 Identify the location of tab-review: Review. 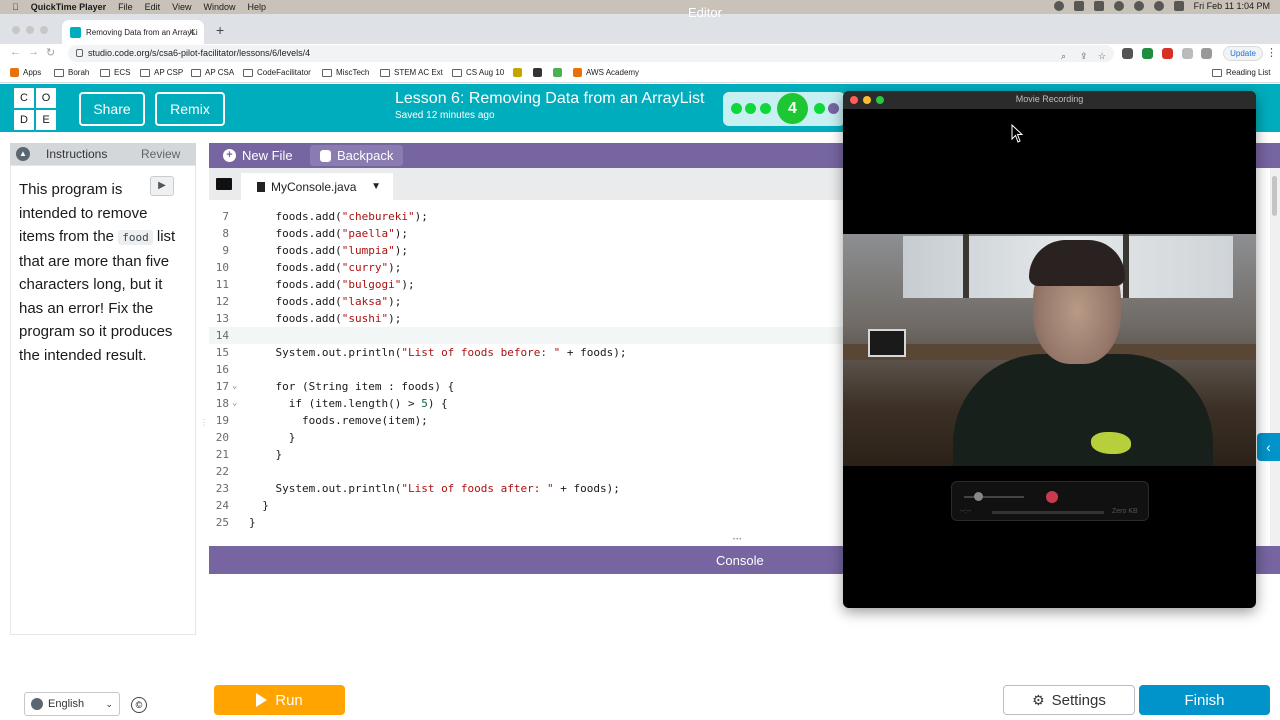
(160, 154).